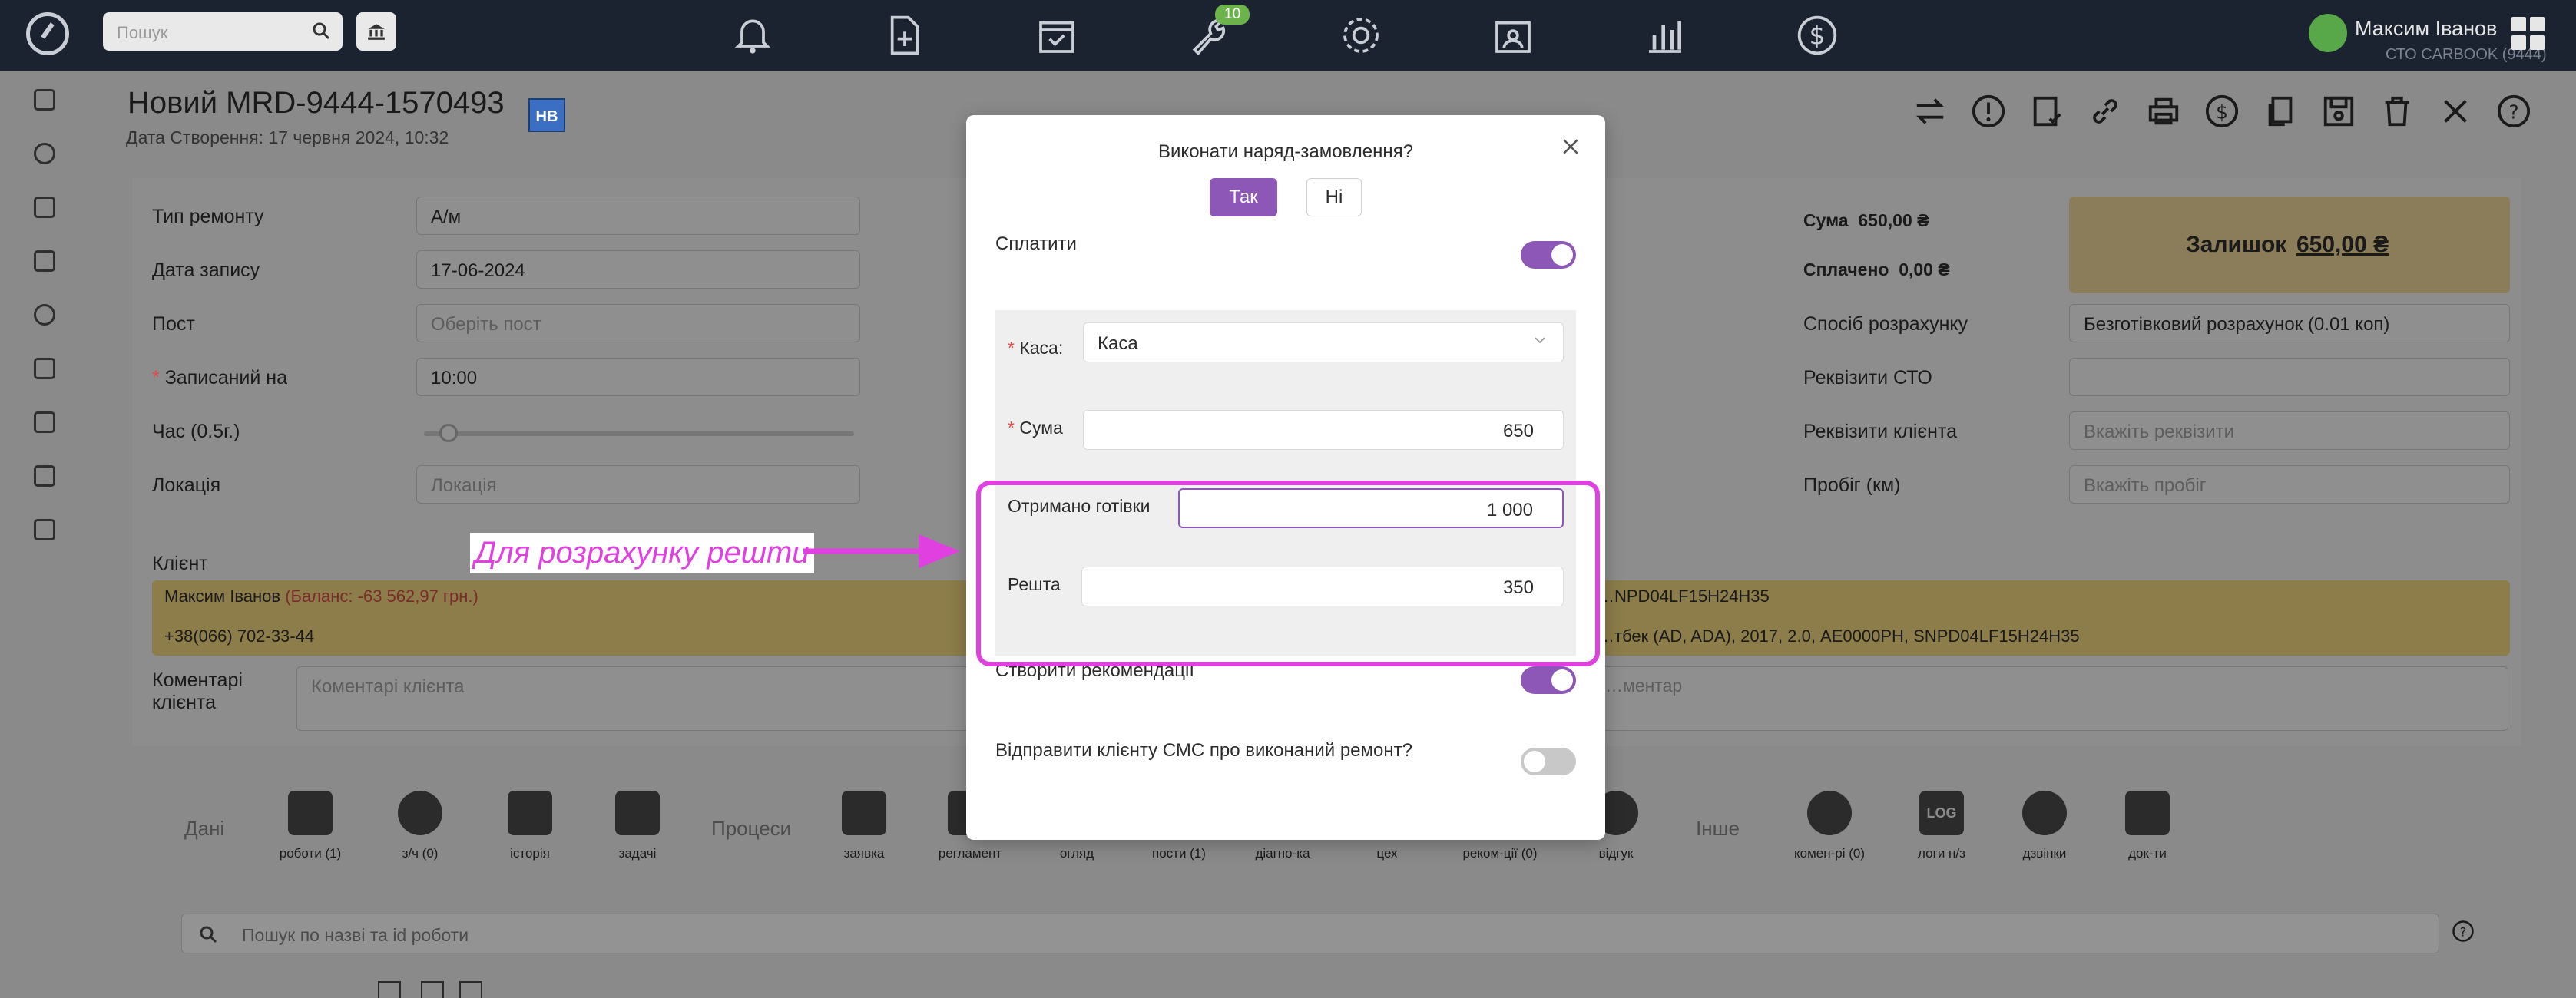 The height and width of the screenshot is (998, 2576). I want to click on sidebar-list-icon, so click(45, 529).